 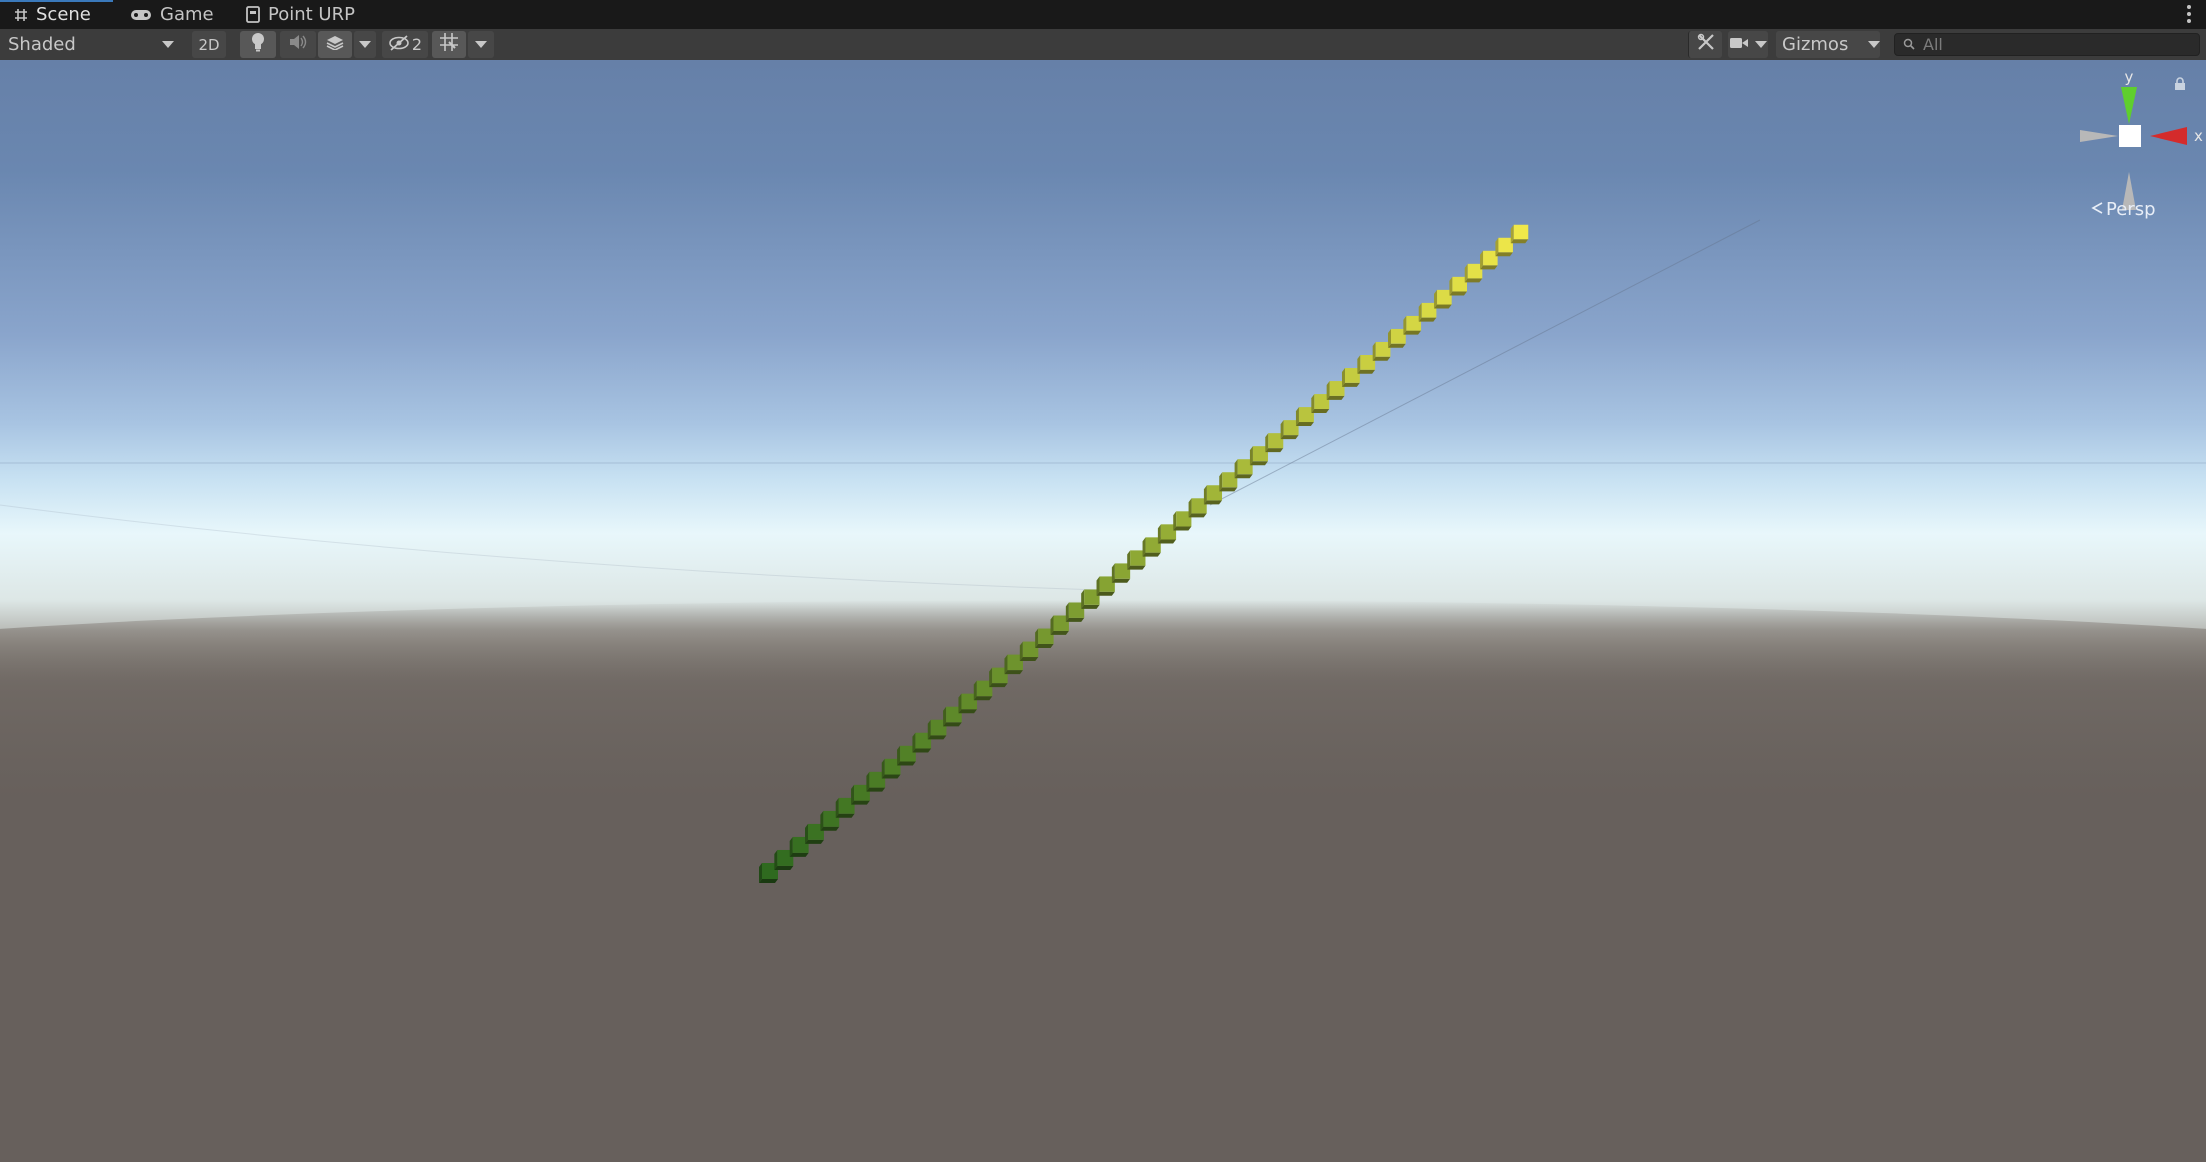 I want to click on tab-game: Game, so click(x=172, y=14).